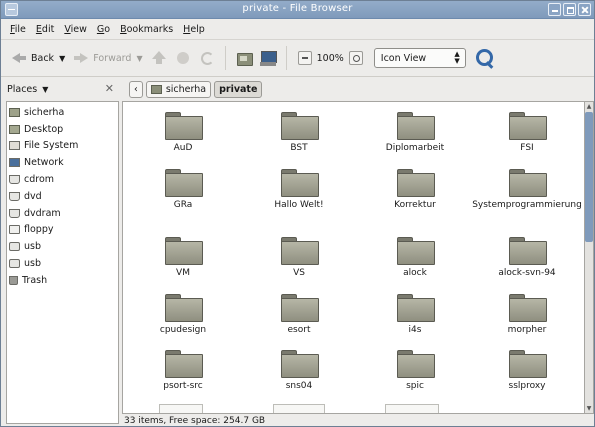 The image size is (595, 427). I want to click on floppy-icon, so click(14, 230).